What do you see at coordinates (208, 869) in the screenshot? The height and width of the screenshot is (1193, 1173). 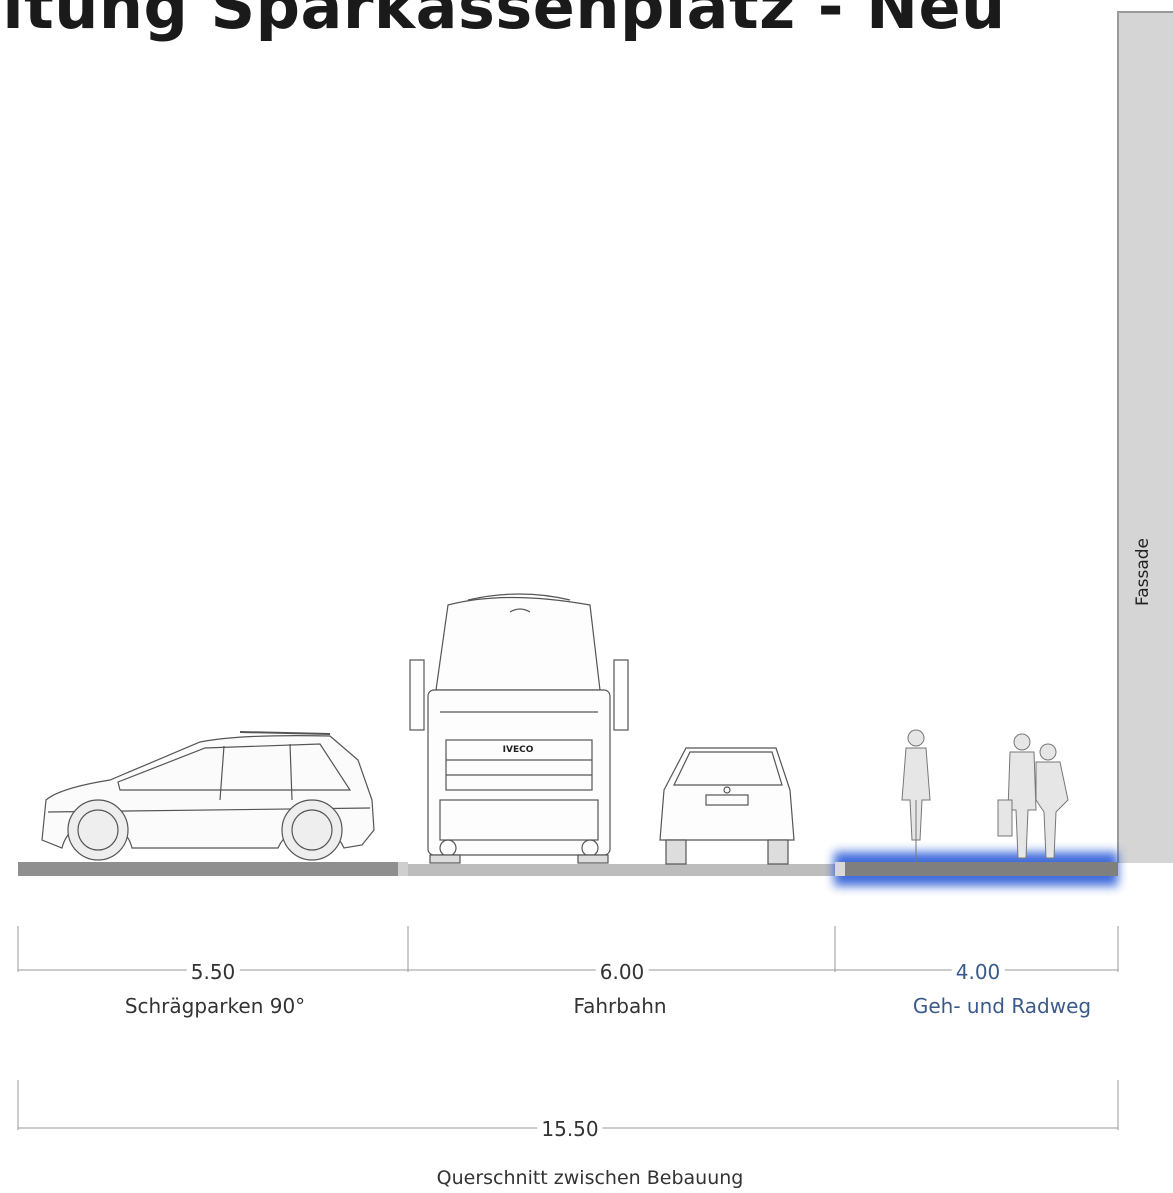 I see `parking-surface` at bounding box center [208, 869].